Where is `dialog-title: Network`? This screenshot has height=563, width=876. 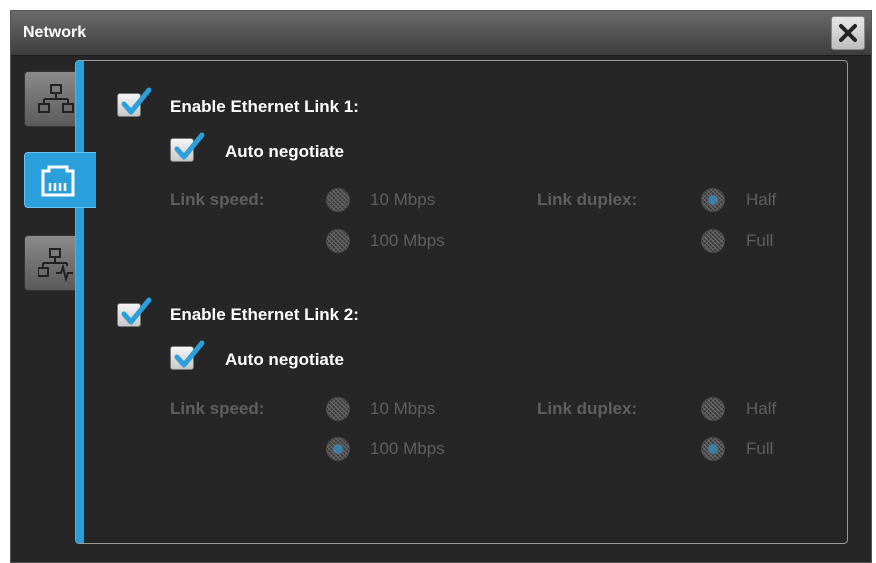 dialog-title: Network is located at coordinates (55, 32).